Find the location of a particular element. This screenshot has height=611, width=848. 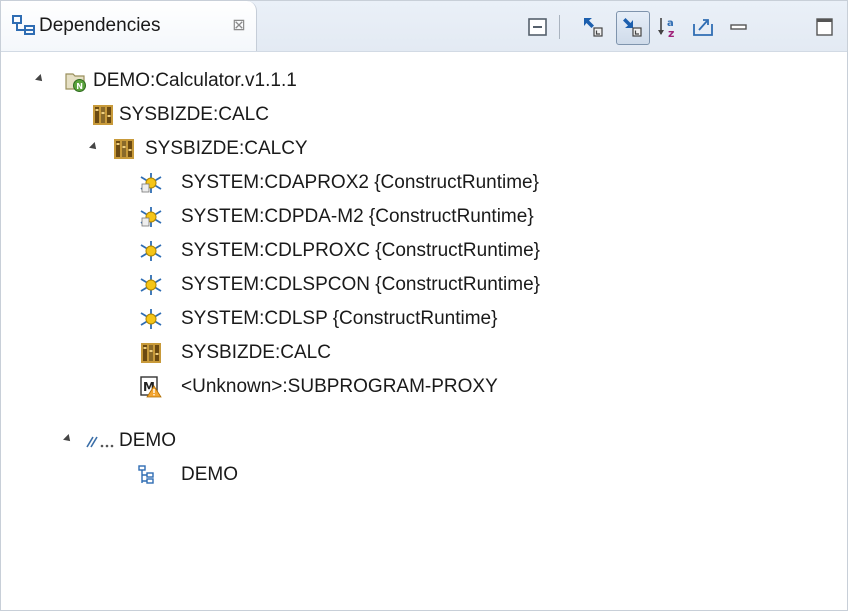

server-icon is located at coordinates (99, 441).